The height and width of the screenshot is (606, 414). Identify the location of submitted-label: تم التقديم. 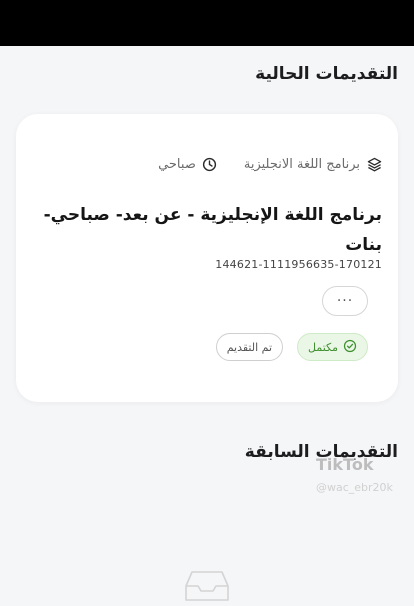
(249, 347).